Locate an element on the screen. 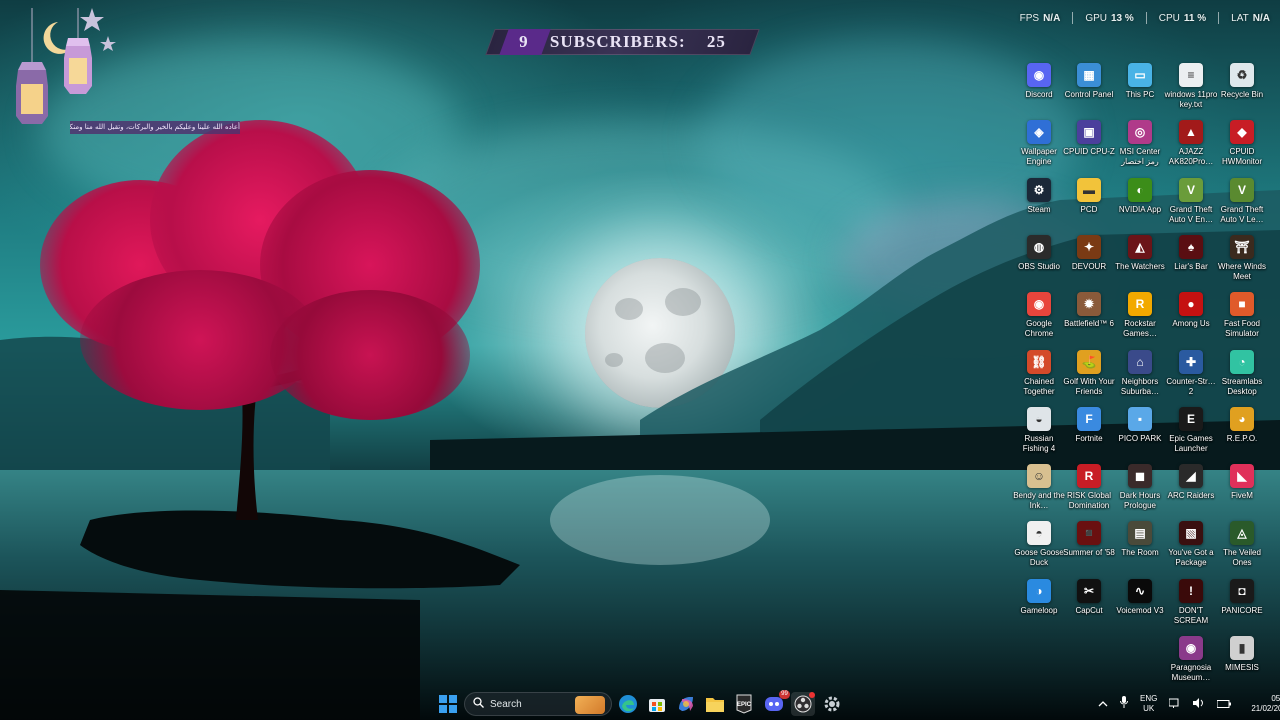  desktop-shortcut: ⚙ Steam is located at coordinates (1039, 203).